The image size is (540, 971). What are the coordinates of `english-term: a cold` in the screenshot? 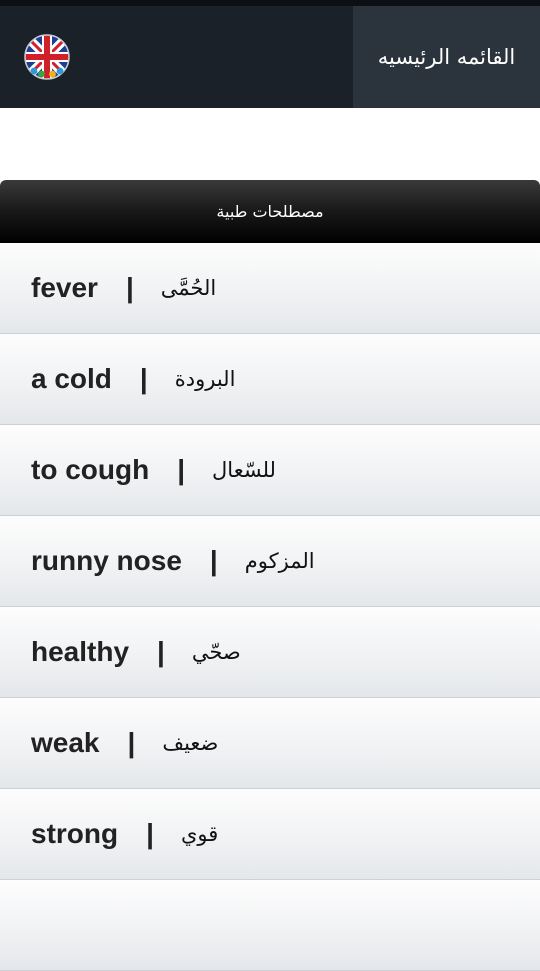 It's located at (71, 378).